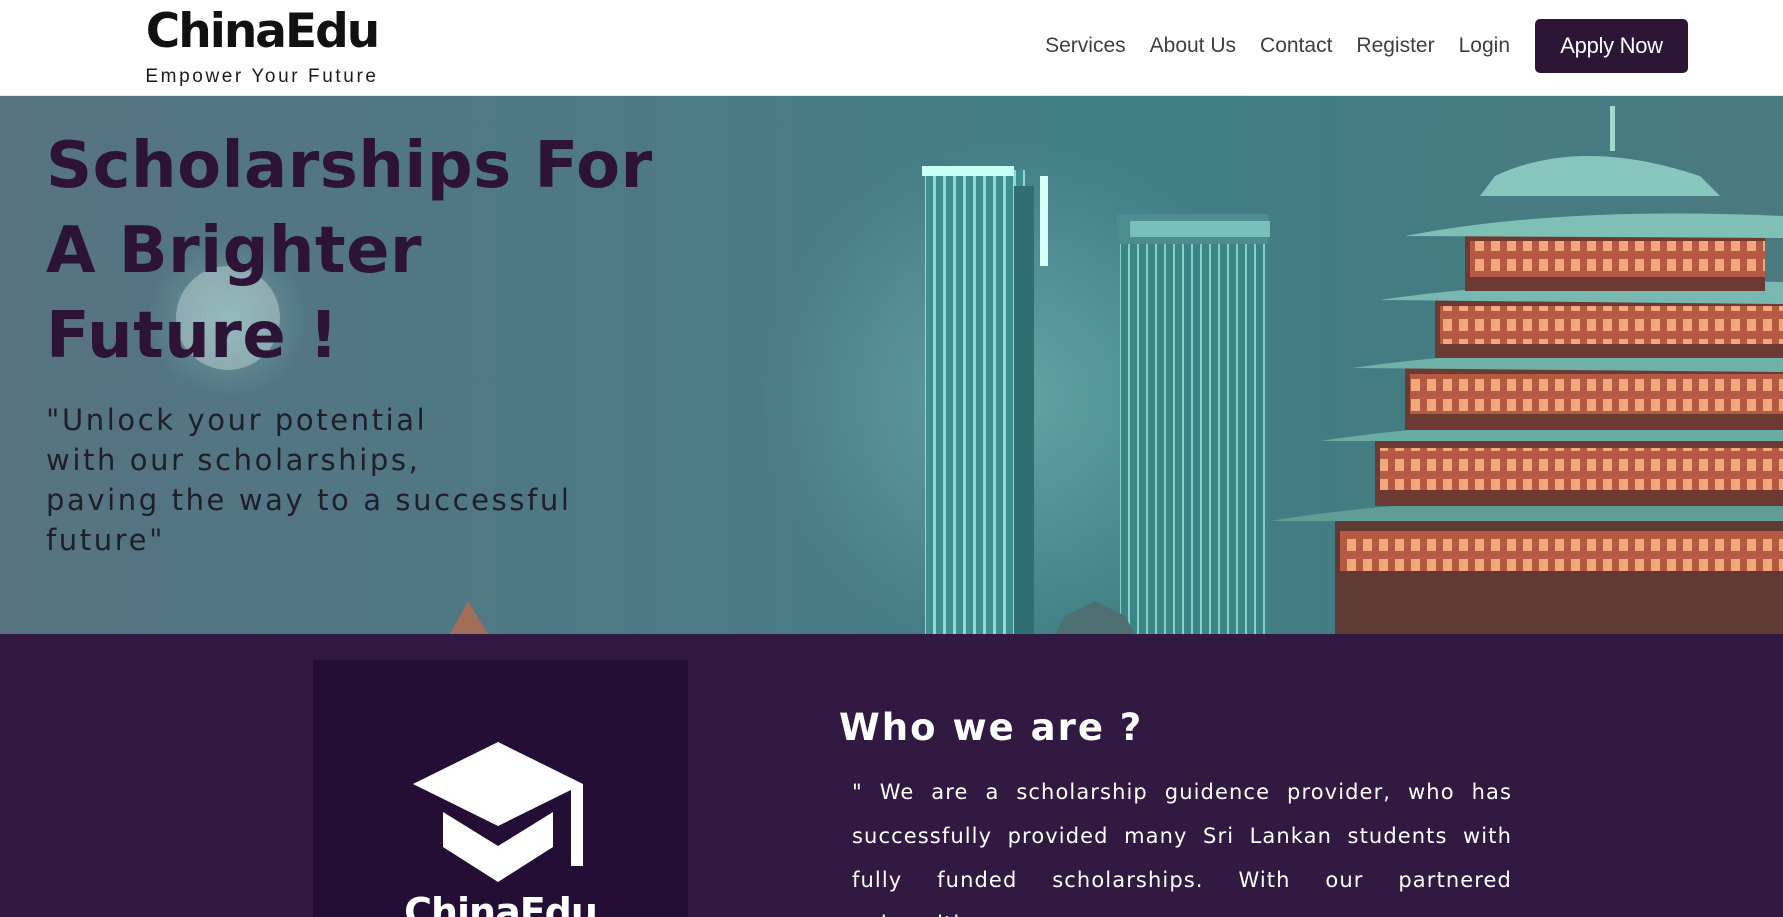 Image resolution: width=1783 pixels, height=917 pixels. I want to click on brand-tagline: Empower Your Future, so click(262, 76).